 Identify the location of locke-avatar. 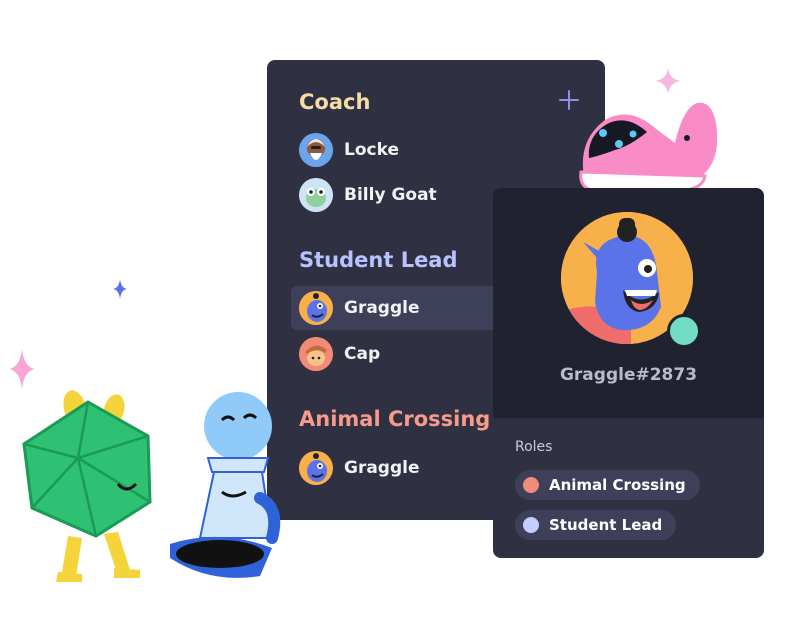
(316, 150).